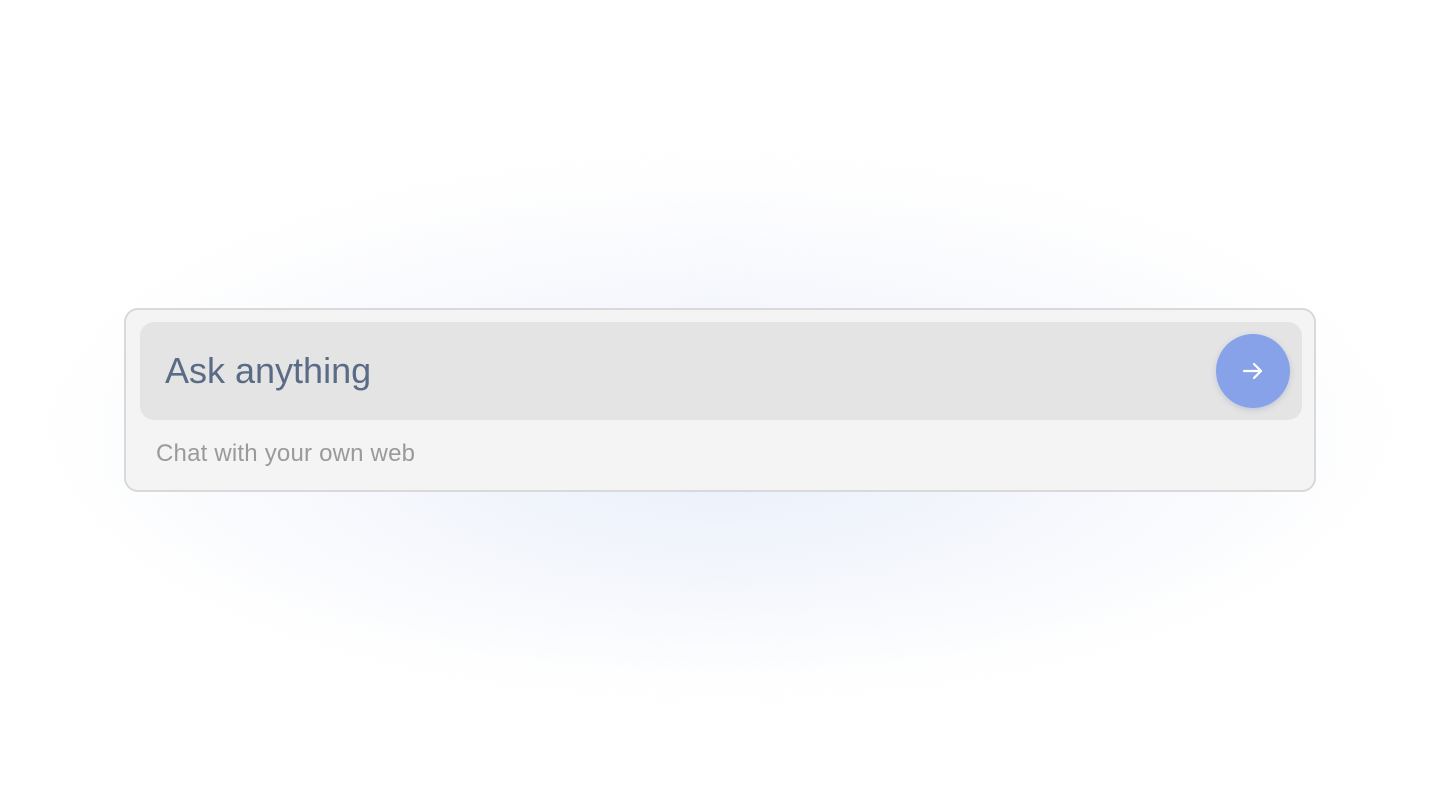  I want to click on arrow-right-icon, so click(1252, 371).